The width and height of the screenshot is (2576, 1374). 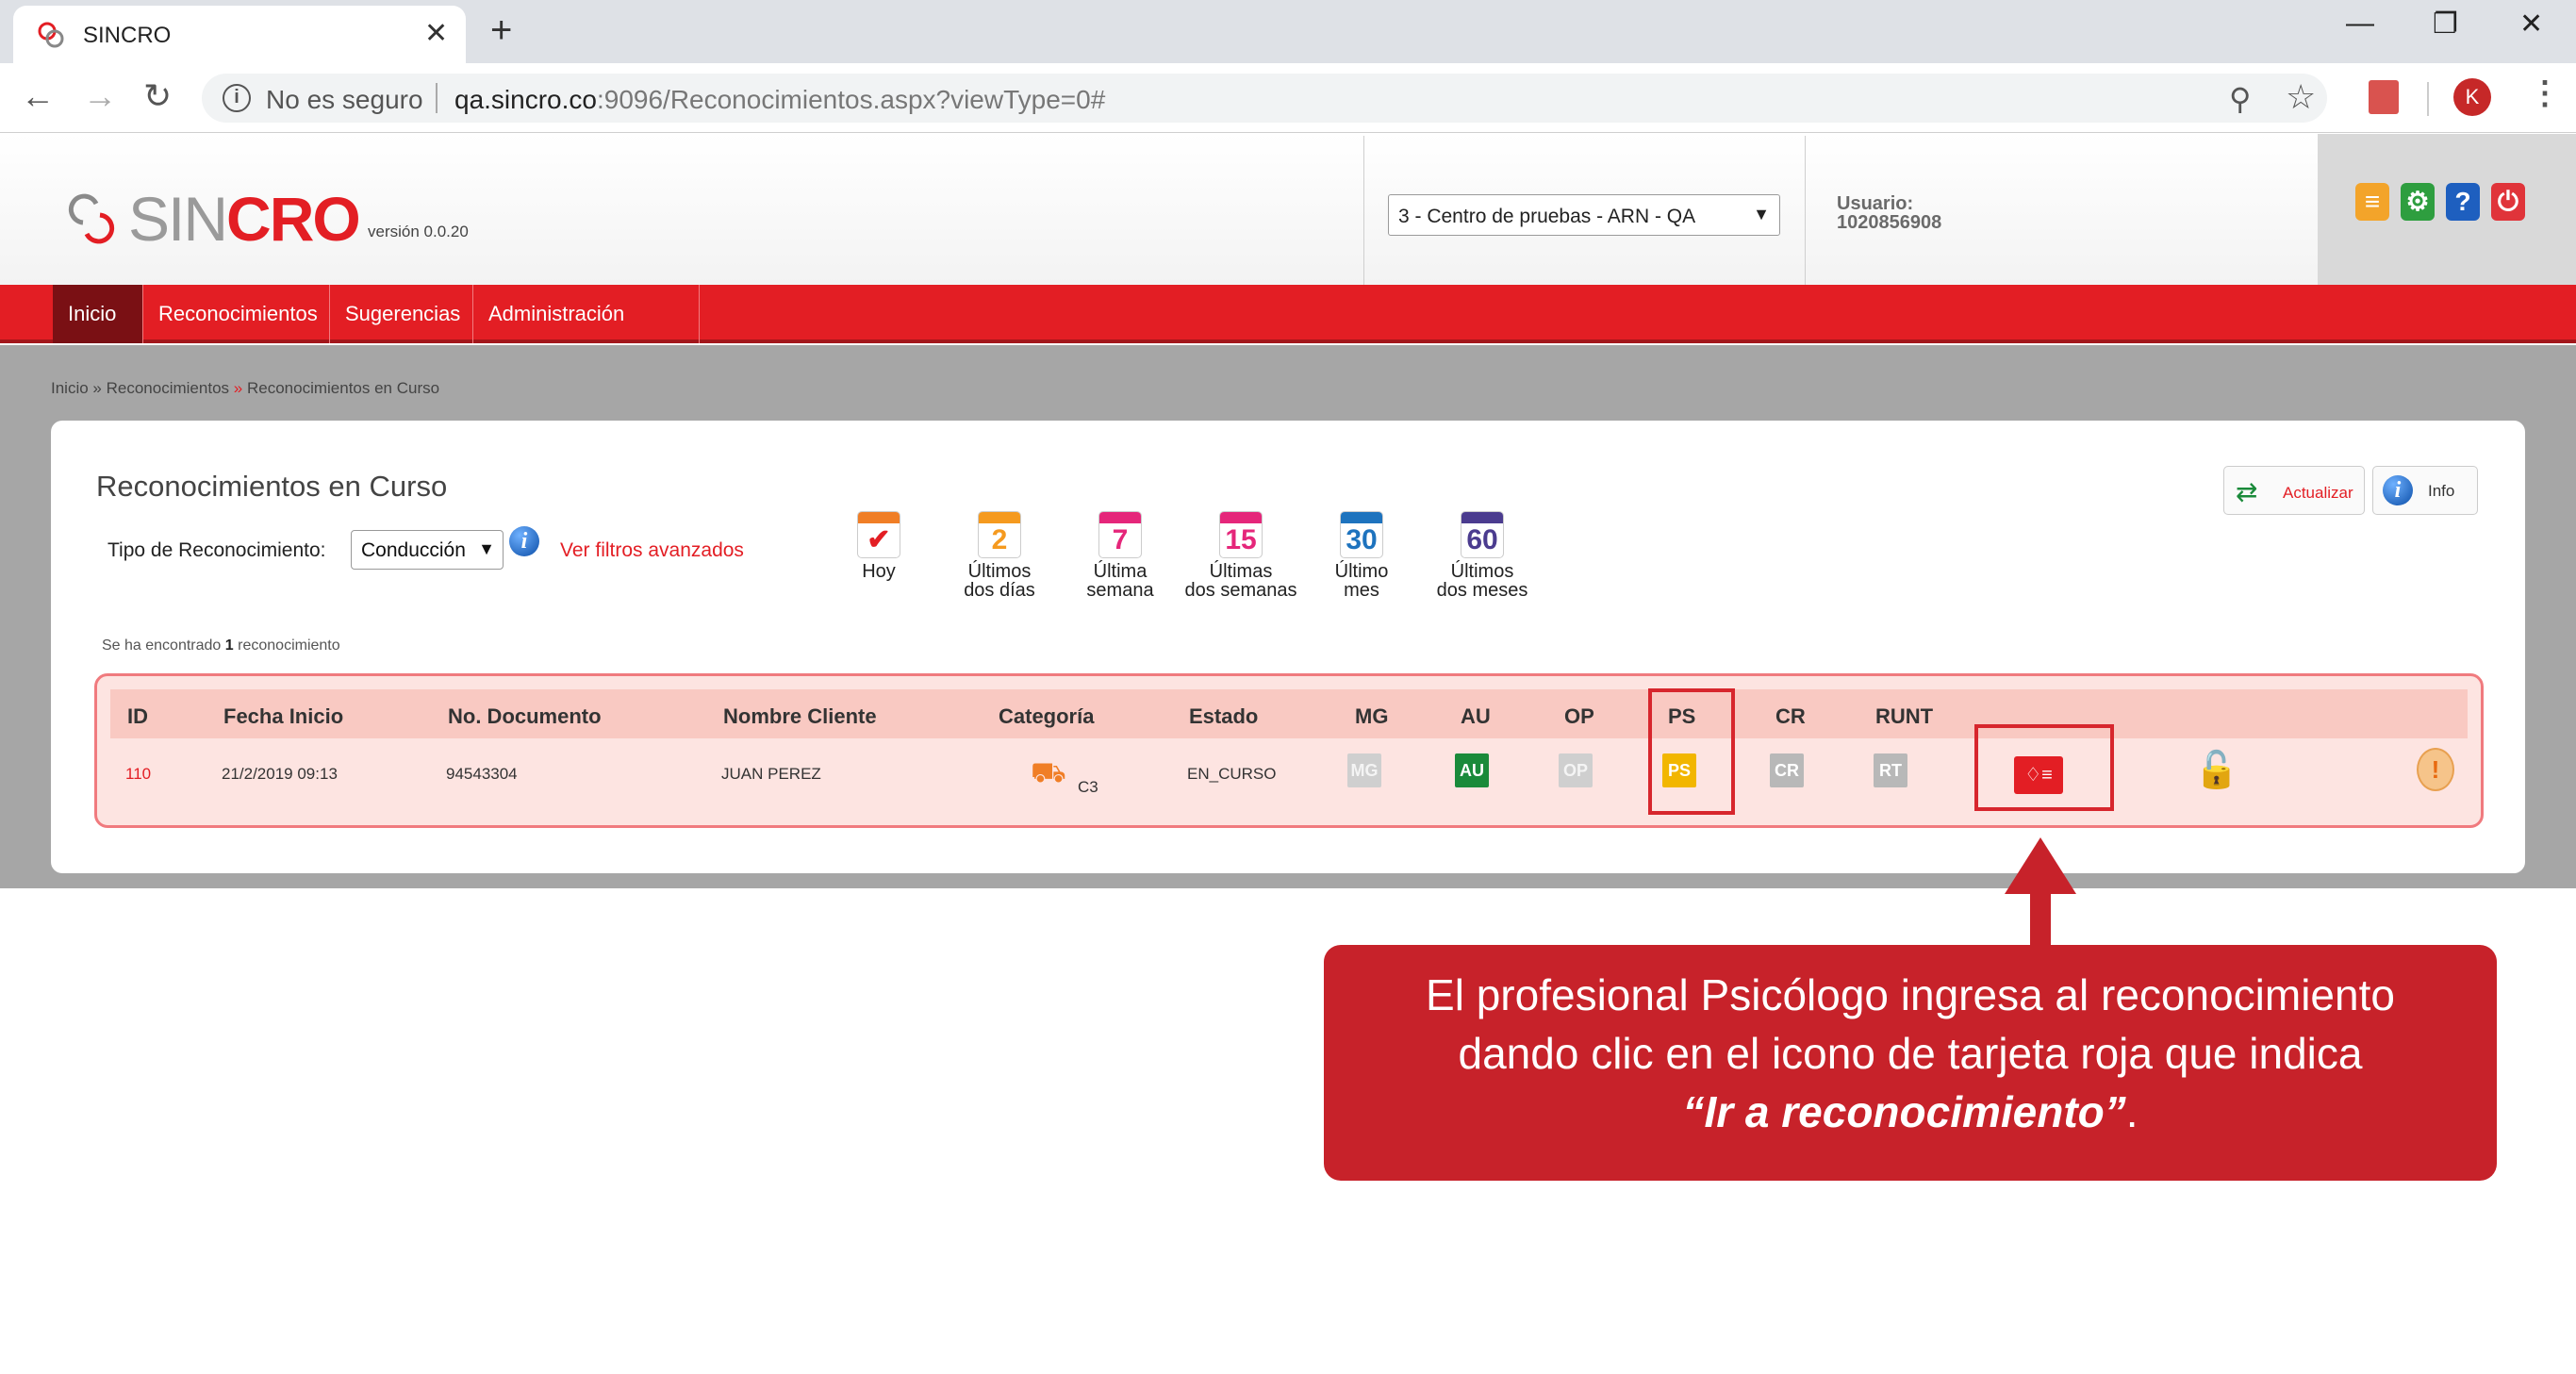 I want to click on calendar-icon: 15, so click(x=1241, y=534).